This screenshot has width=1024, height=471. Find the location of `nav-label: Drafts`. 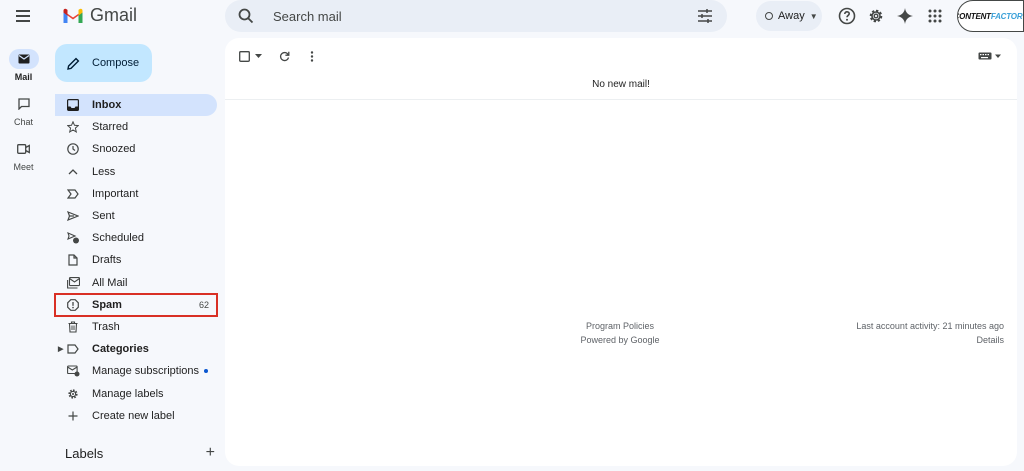

nav-label: Drafts is located at coordinates (107, 260).